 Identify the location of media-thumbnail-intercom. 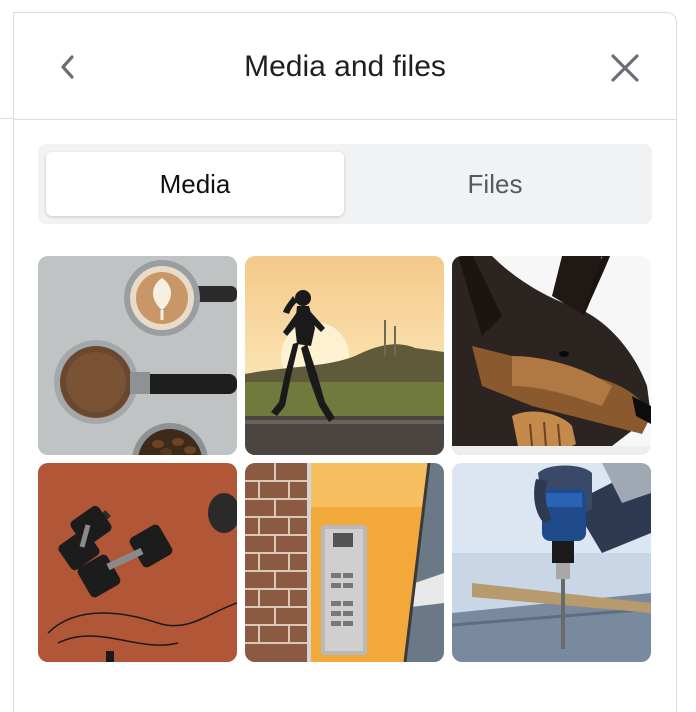
(344, 562).